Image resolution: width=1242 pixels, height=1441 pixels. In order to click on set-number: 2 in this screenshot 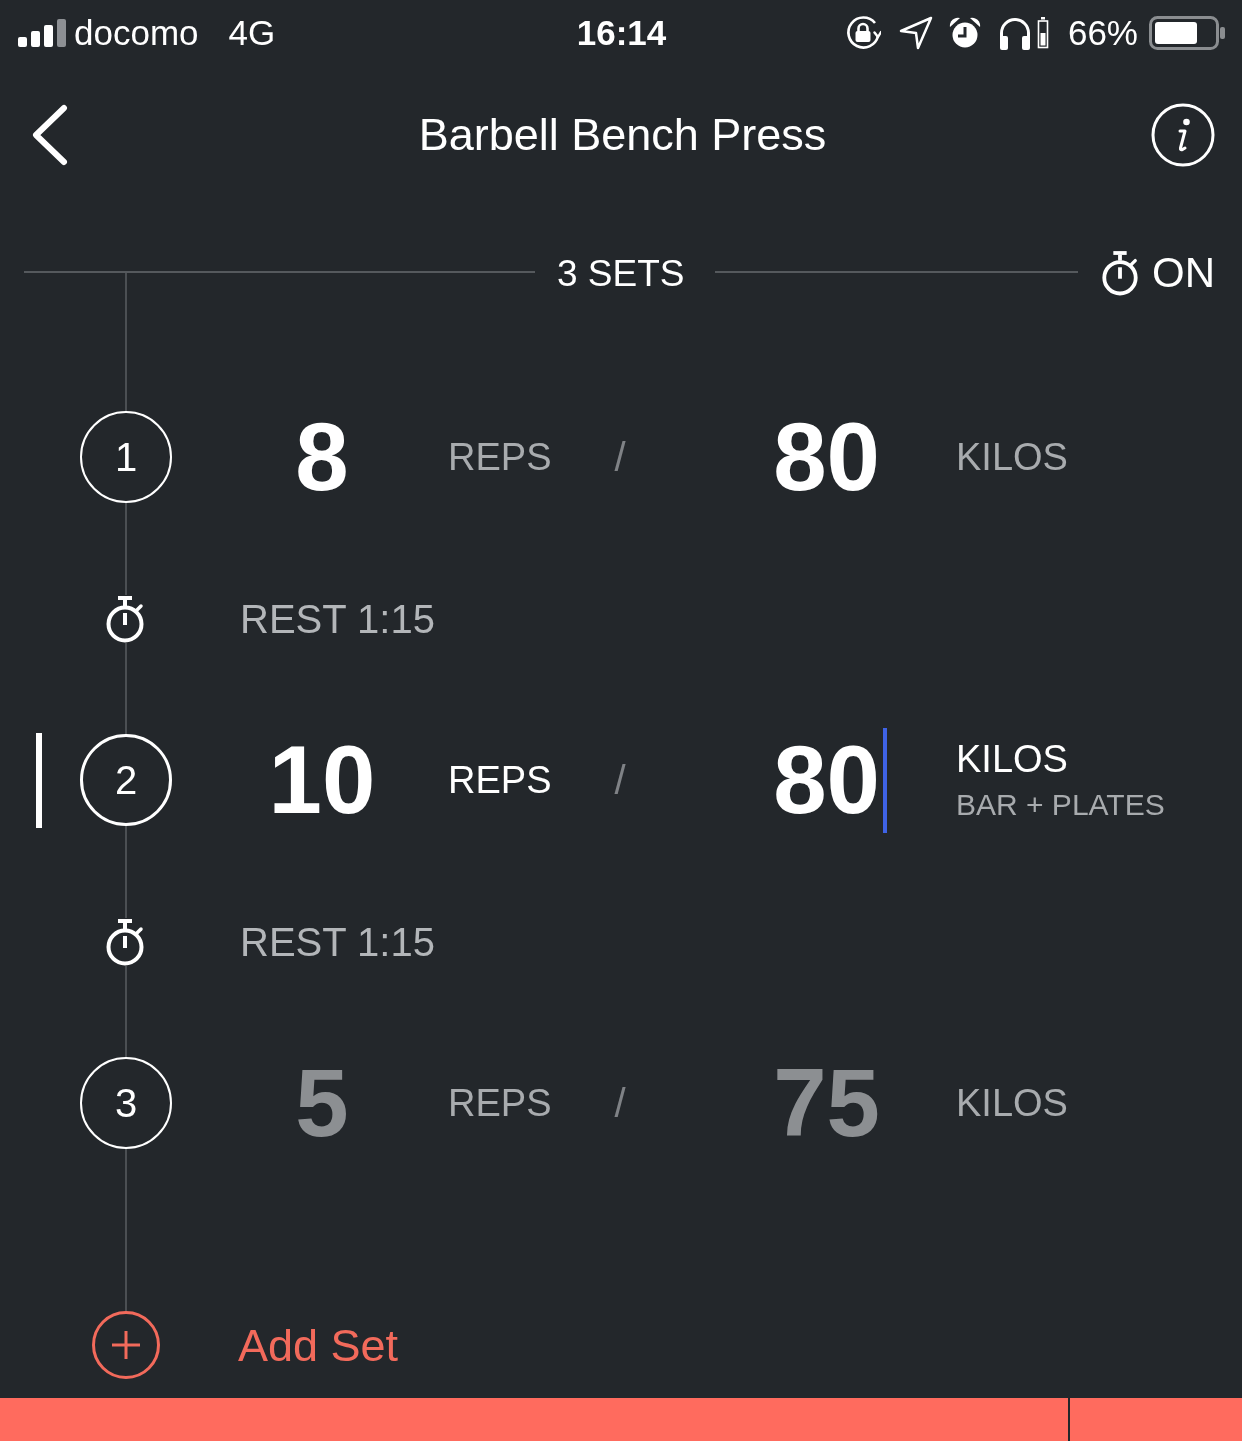, I will do `click(126, 780)`.